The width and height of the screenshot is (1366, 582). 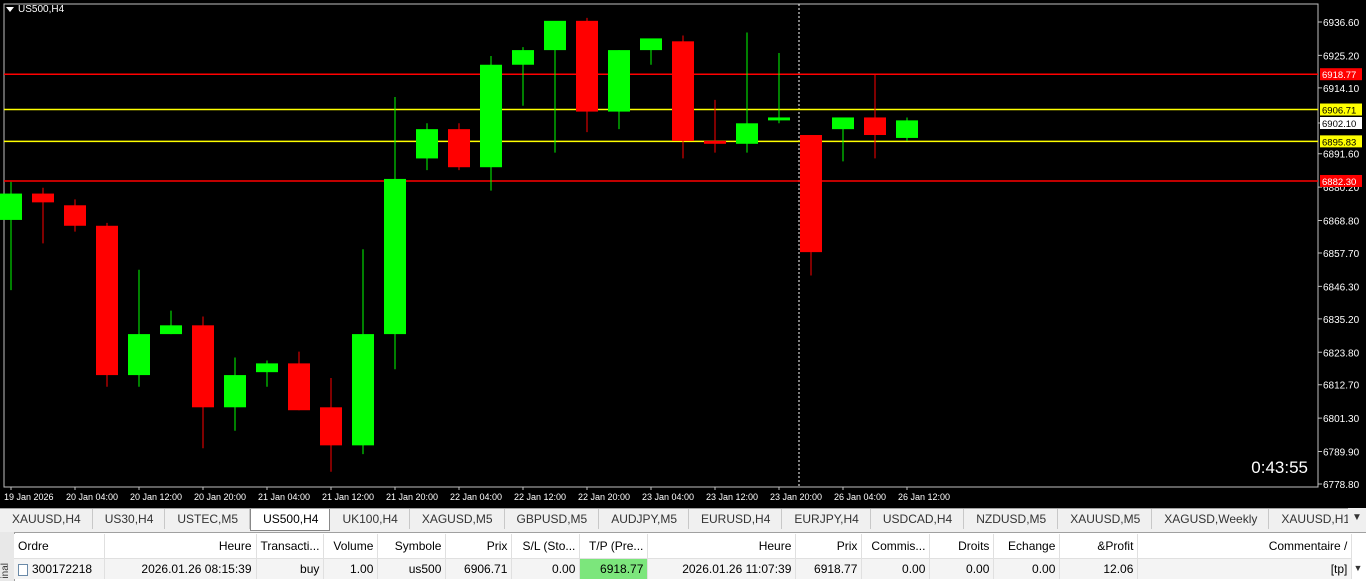 I want to click on price-axis-label: 6868.80, so click(x=1341, y=222).